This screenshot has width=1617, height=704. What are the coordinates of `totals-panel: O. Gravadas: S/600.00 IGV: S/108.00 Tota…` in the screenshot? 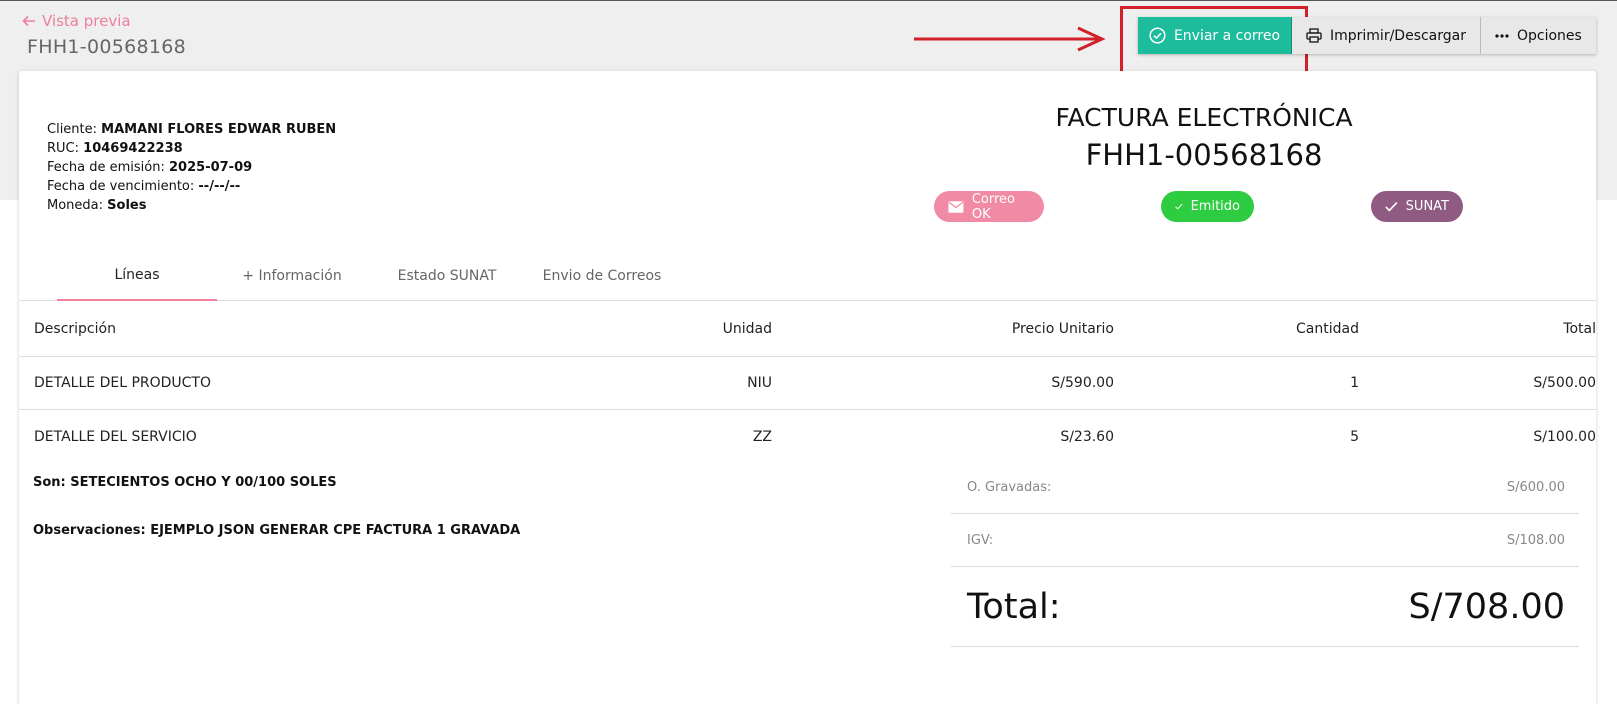 It's located at (1265, 554).